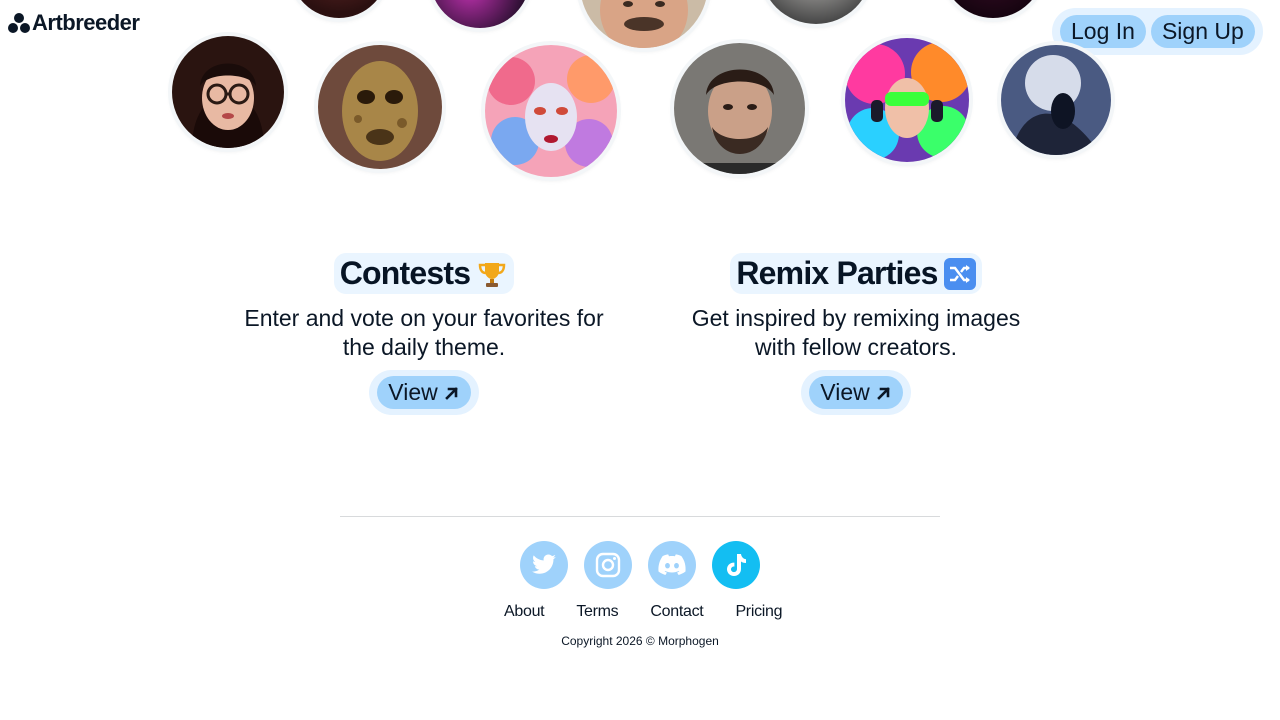 The height and width of the screenshot is (720, 1280). What do you see at coordinates (424, 318) in the screenshot?
I see `contests-description-line1: Enter and vote on your favorites for` at bounding box center [424, 318].